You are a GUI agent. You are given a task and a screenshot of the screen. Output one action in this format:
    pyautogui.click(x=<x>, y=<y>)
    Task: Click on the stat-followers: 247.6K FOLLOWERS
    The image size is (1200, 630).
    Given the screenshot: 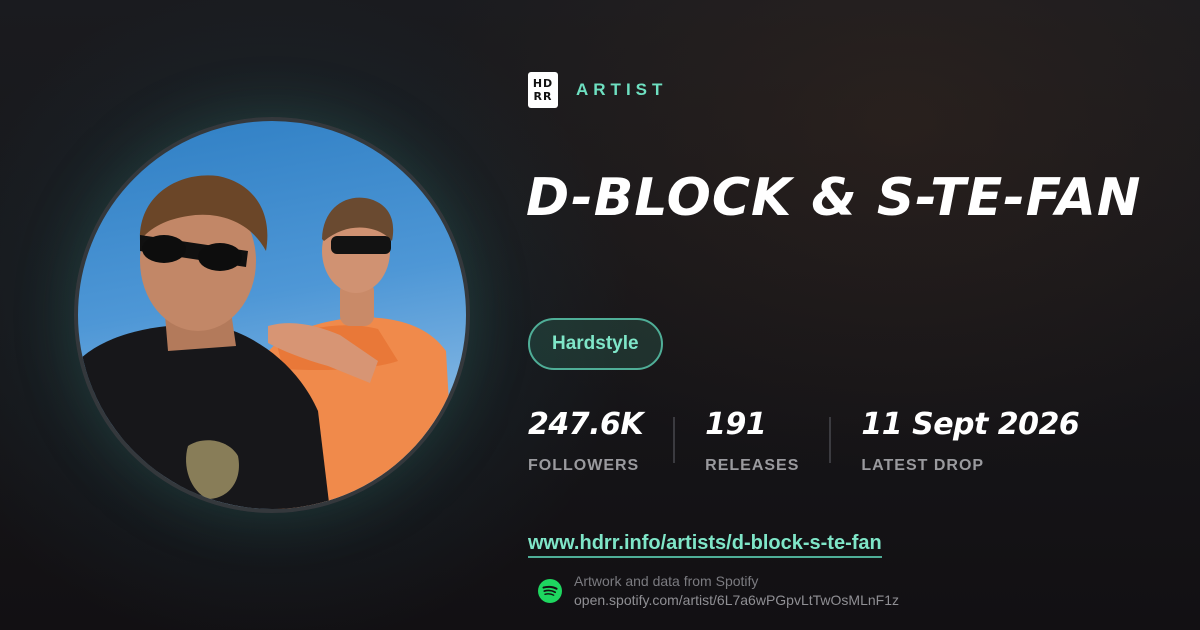 What is the action you would take?
    pyautogui.click(x=586, y=440)
    